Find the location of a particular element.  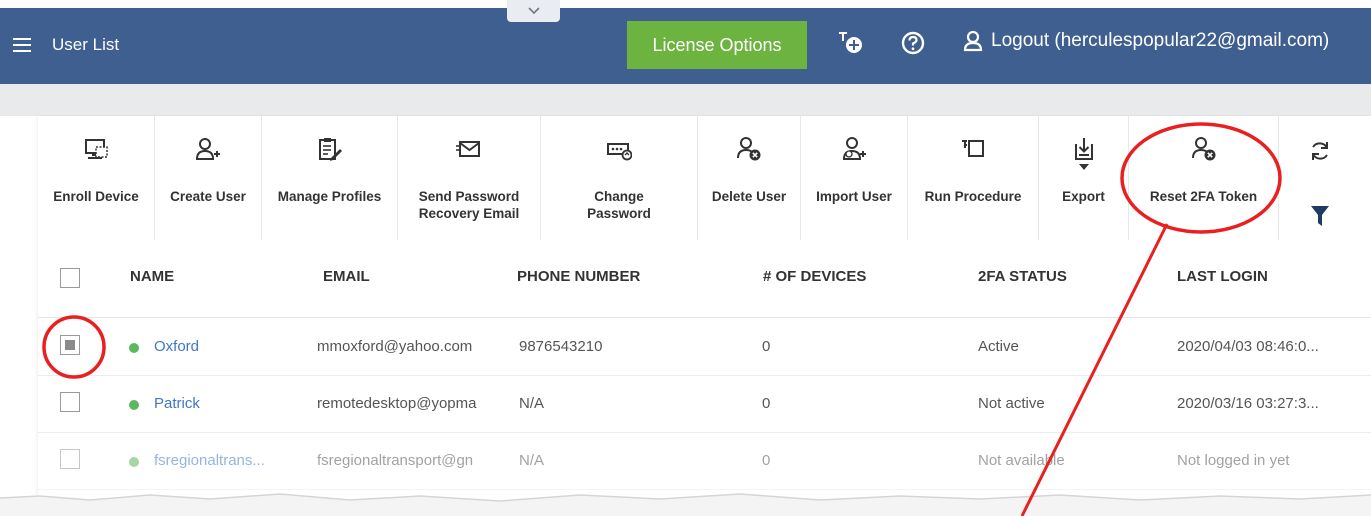

manage-profiles-button: Manage Profiles is located at coordinates (330, 178).